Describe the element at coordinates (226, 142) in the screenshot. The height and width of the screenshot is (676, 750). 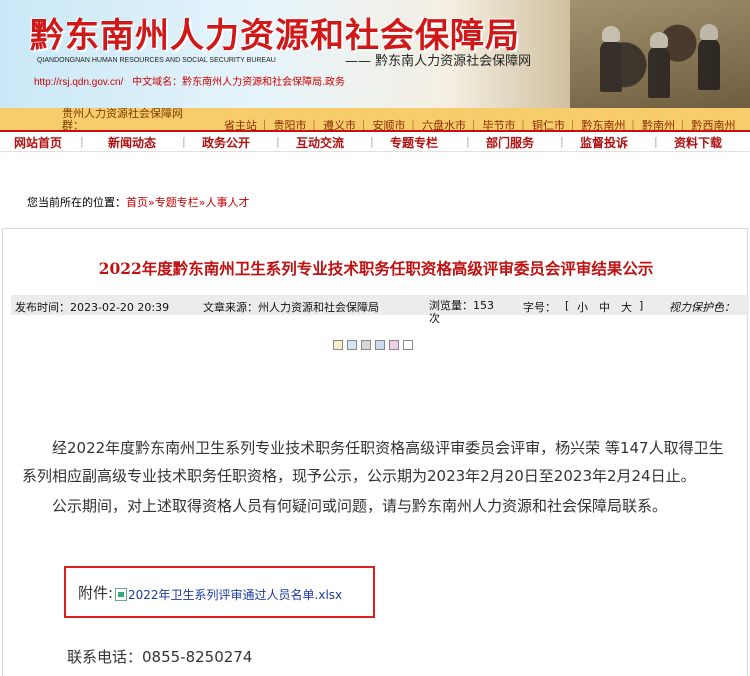
I see `nav-gov-affairs: 政务公开` at that location.